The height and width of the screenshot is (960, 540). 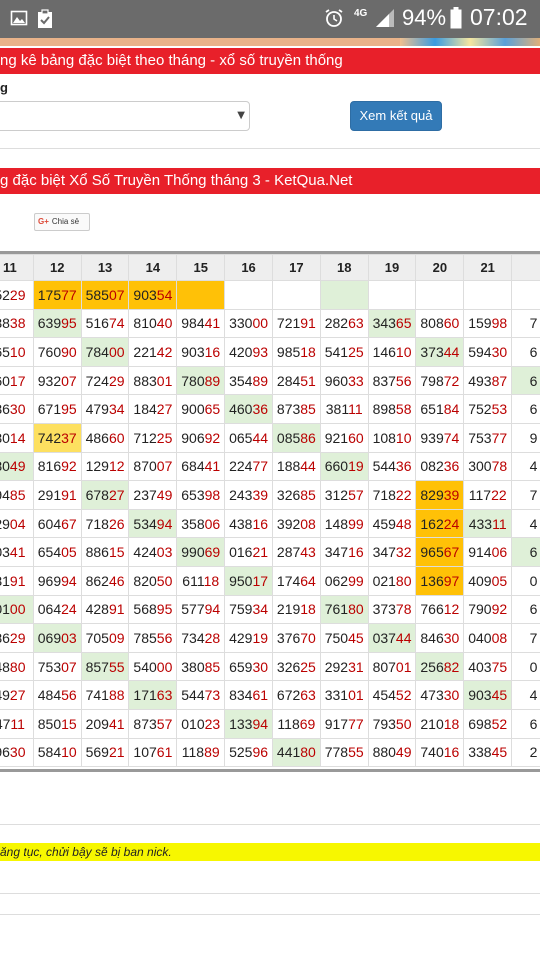 What do you see at coordinates (451, 552) in the screenshot?
I see `cell-tail-digits: 67` at bounding box center [451, 552].